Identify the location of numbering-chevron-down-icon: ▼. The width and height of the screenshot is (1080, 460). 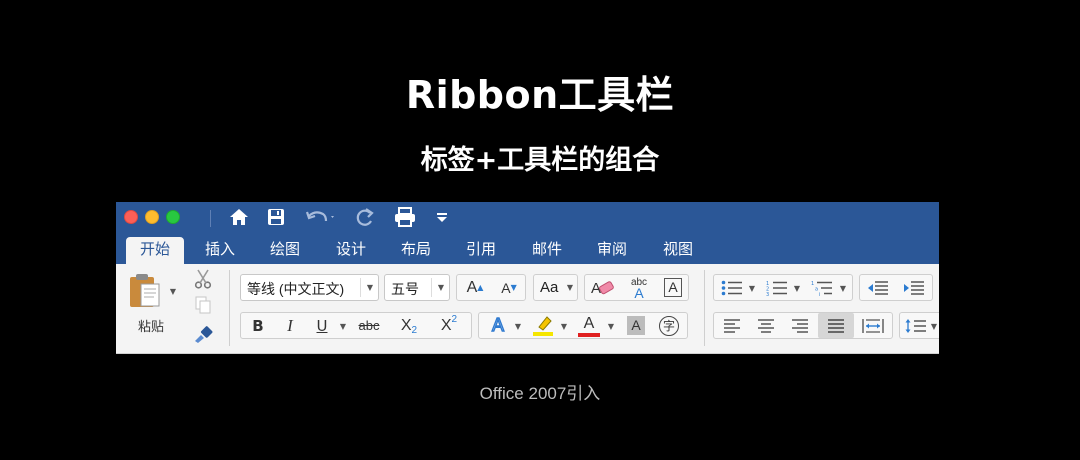
(797, 288).